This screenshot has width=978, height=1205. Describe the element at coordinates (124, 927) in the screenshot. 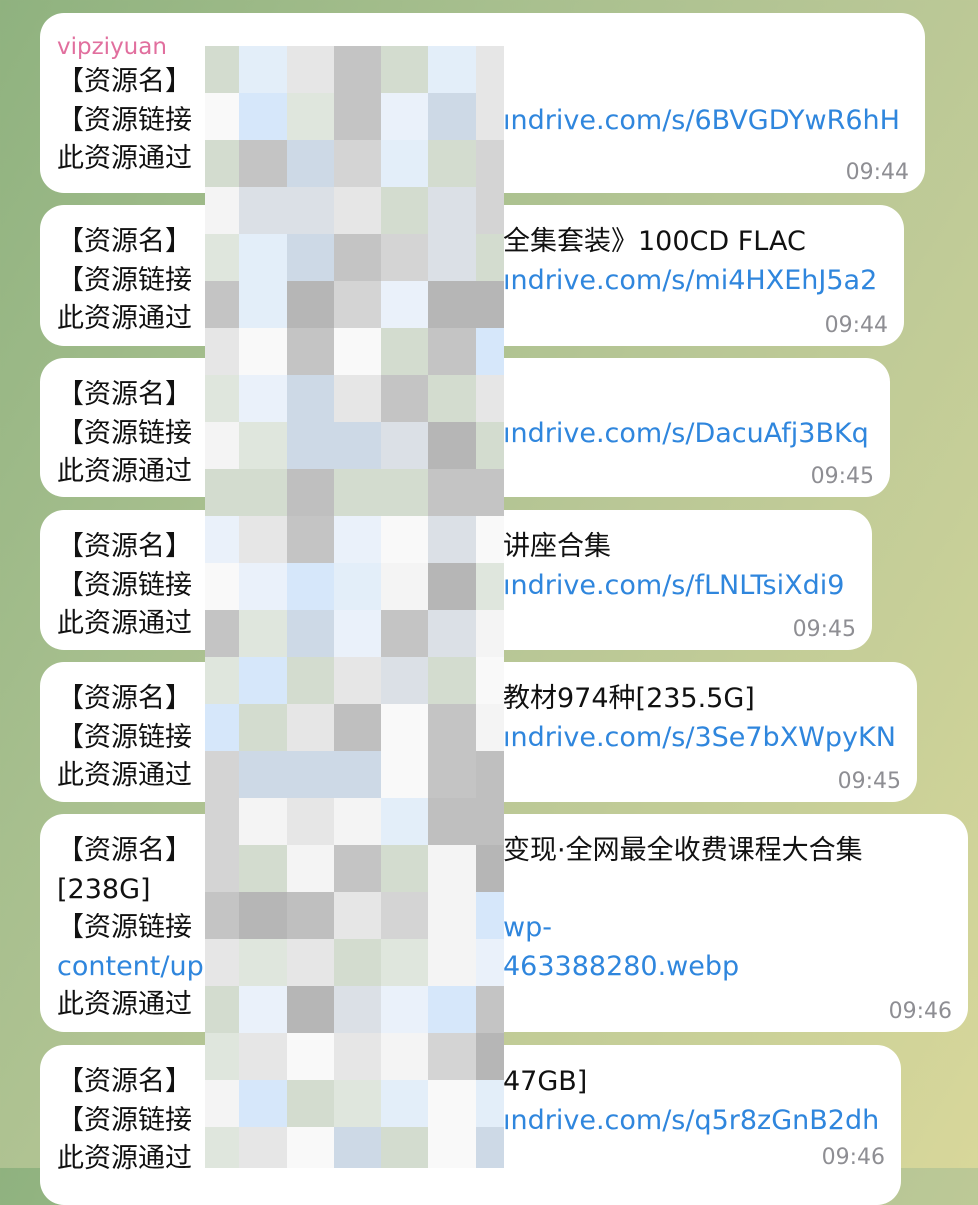

I see `resource-link-label: 【资源链接` at that location.